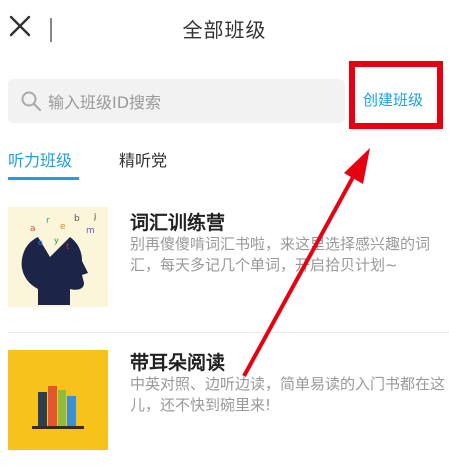 The image size is (449, 471). What do you see at coordinates (143, 159) in the screenshot?
I see `tab-intensive-listening: 精听党` at bounding box center [143, 159].